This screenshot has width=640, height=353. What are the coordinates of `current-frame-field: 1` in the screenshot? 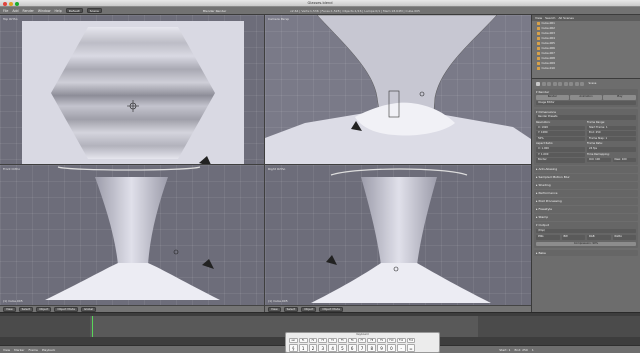 It's located at (533, 350).